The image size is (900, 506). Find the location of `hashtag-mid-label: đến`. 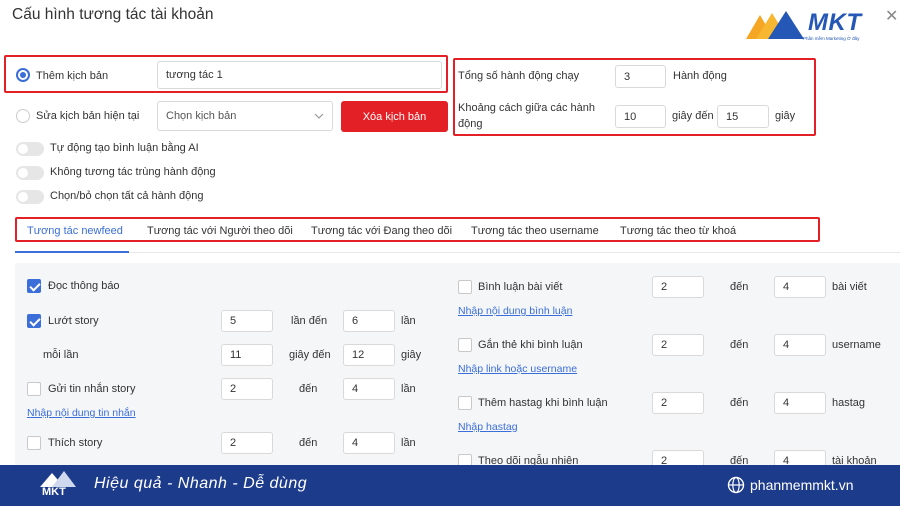

hashtag-mid-label: đến is located at coordinates (739, 403).